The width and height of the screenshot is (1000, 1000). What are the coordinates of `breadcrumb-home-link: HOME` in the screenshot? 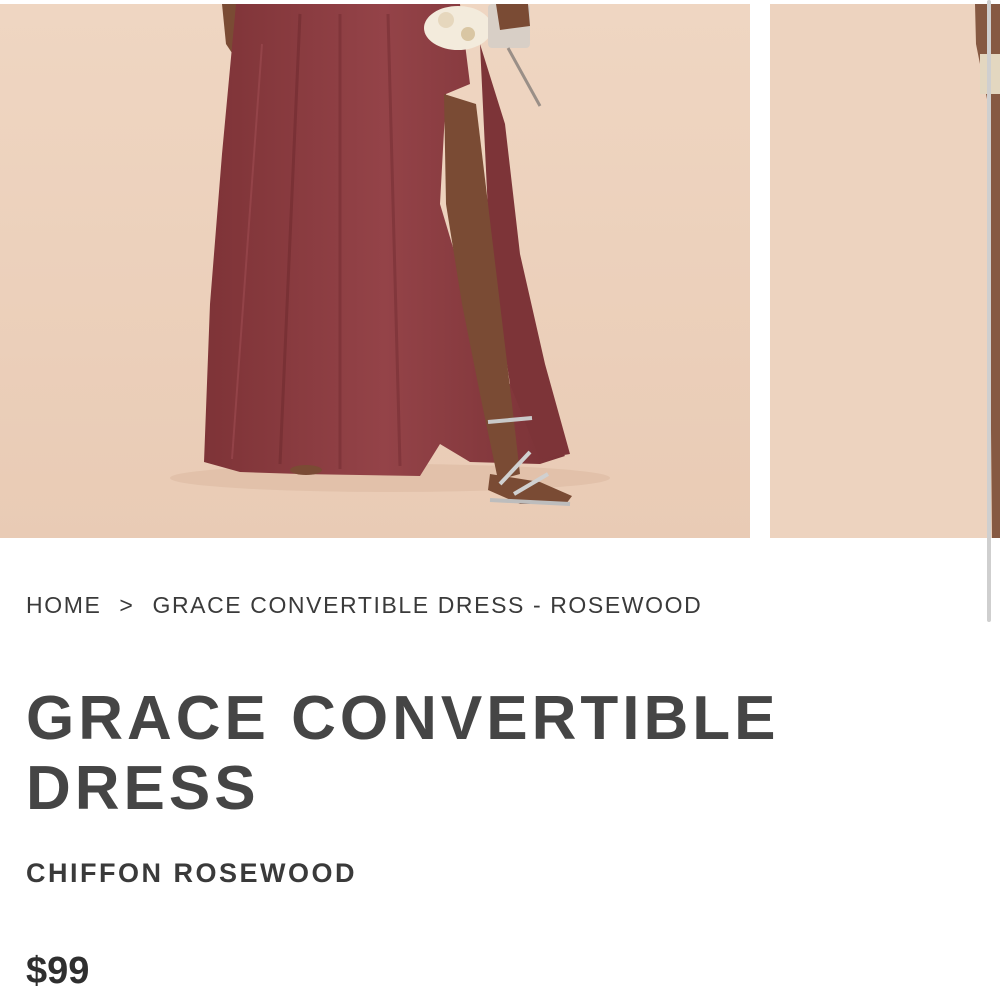 It's located at (63, 605).